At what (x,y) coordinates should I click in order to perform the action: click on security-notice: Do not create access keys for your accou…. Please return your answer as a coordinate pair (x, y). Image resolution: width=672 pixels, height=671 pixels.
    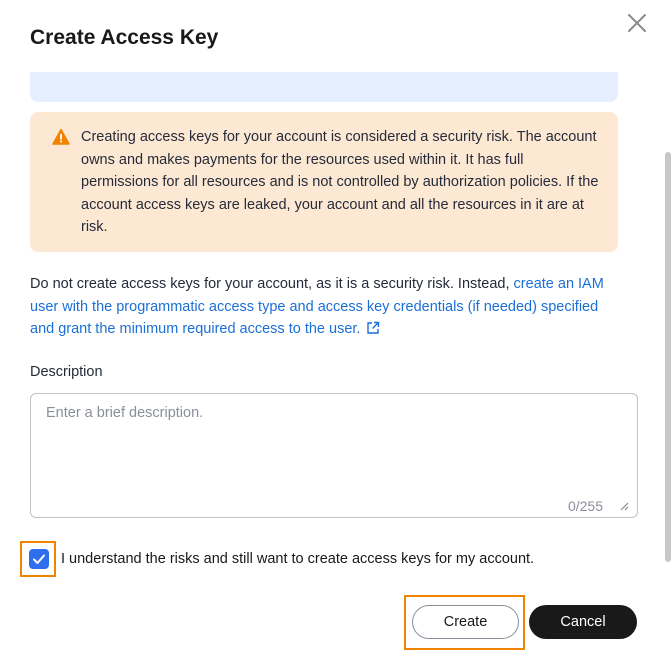
    Looking at the image, I should click on (320, 307).